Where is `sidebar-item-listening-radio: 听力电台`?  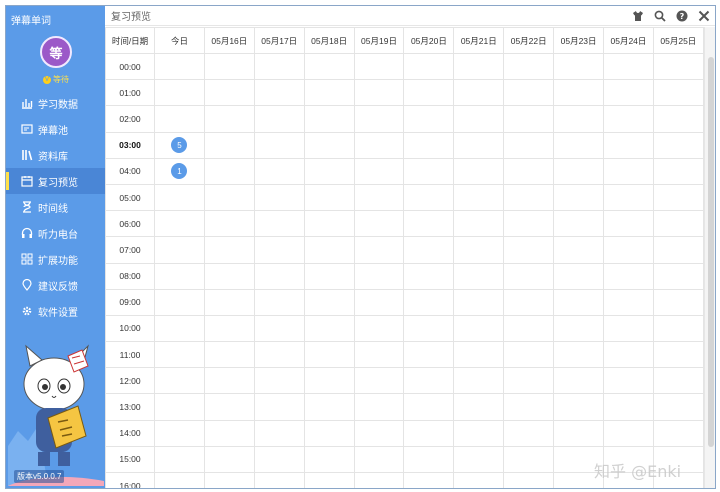 sidebar-item-listening-radio: 听力电台 is located at coordinates (55, 233).